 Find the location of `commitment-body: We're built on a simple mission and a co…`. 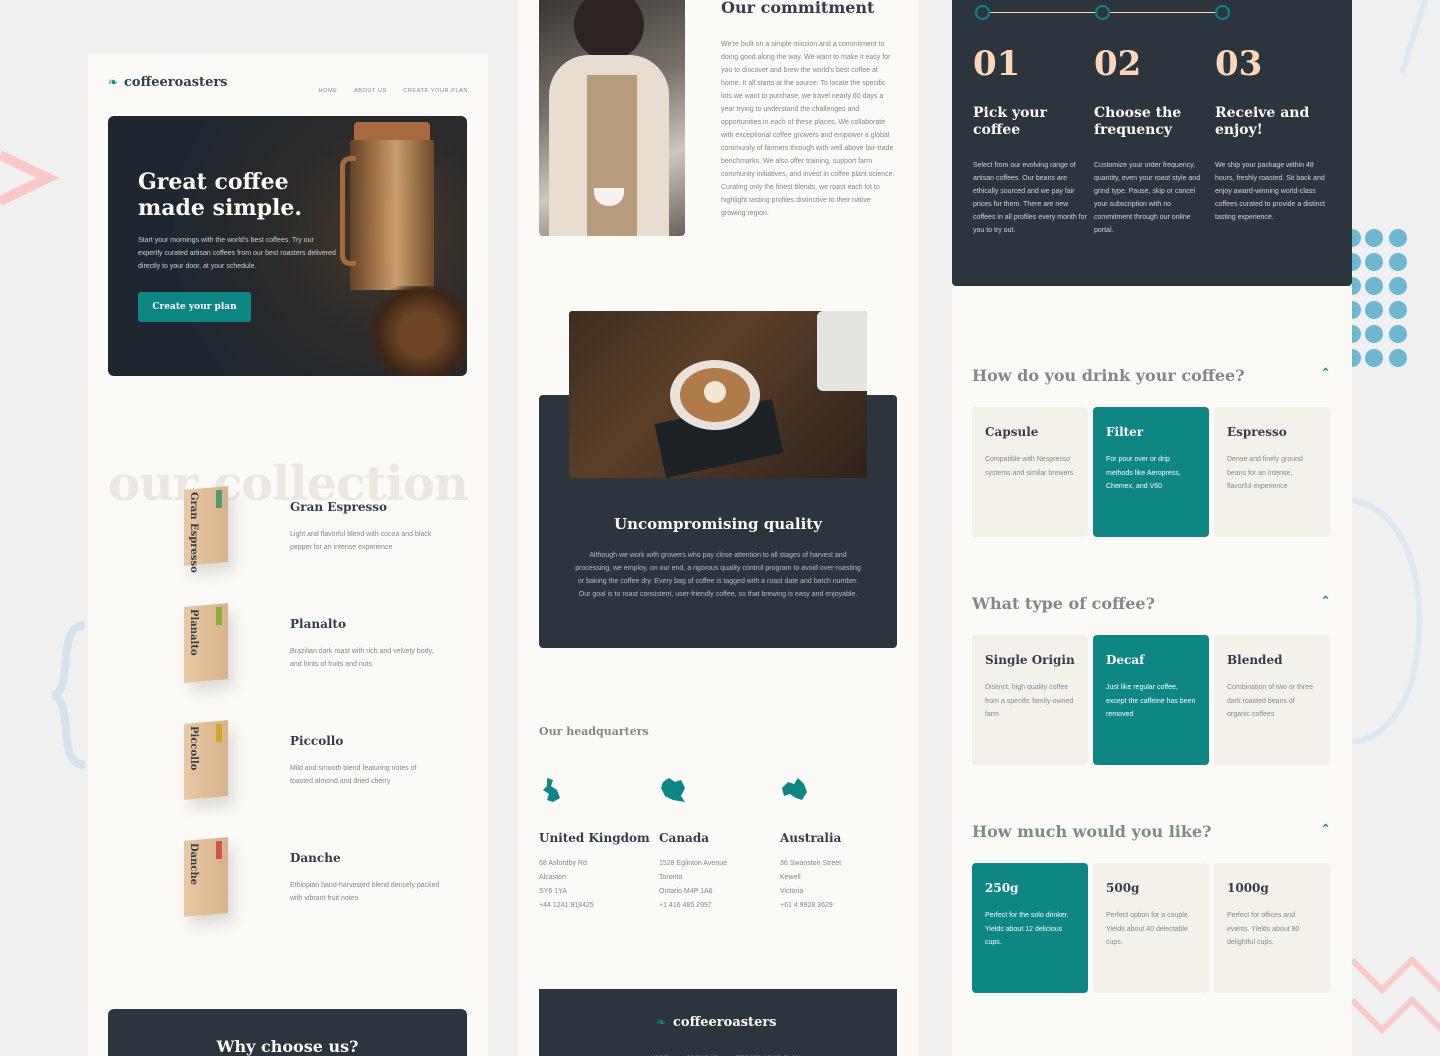

commitment-body: We're built on a simple mission and a co… is located at coordinates (808, 129).